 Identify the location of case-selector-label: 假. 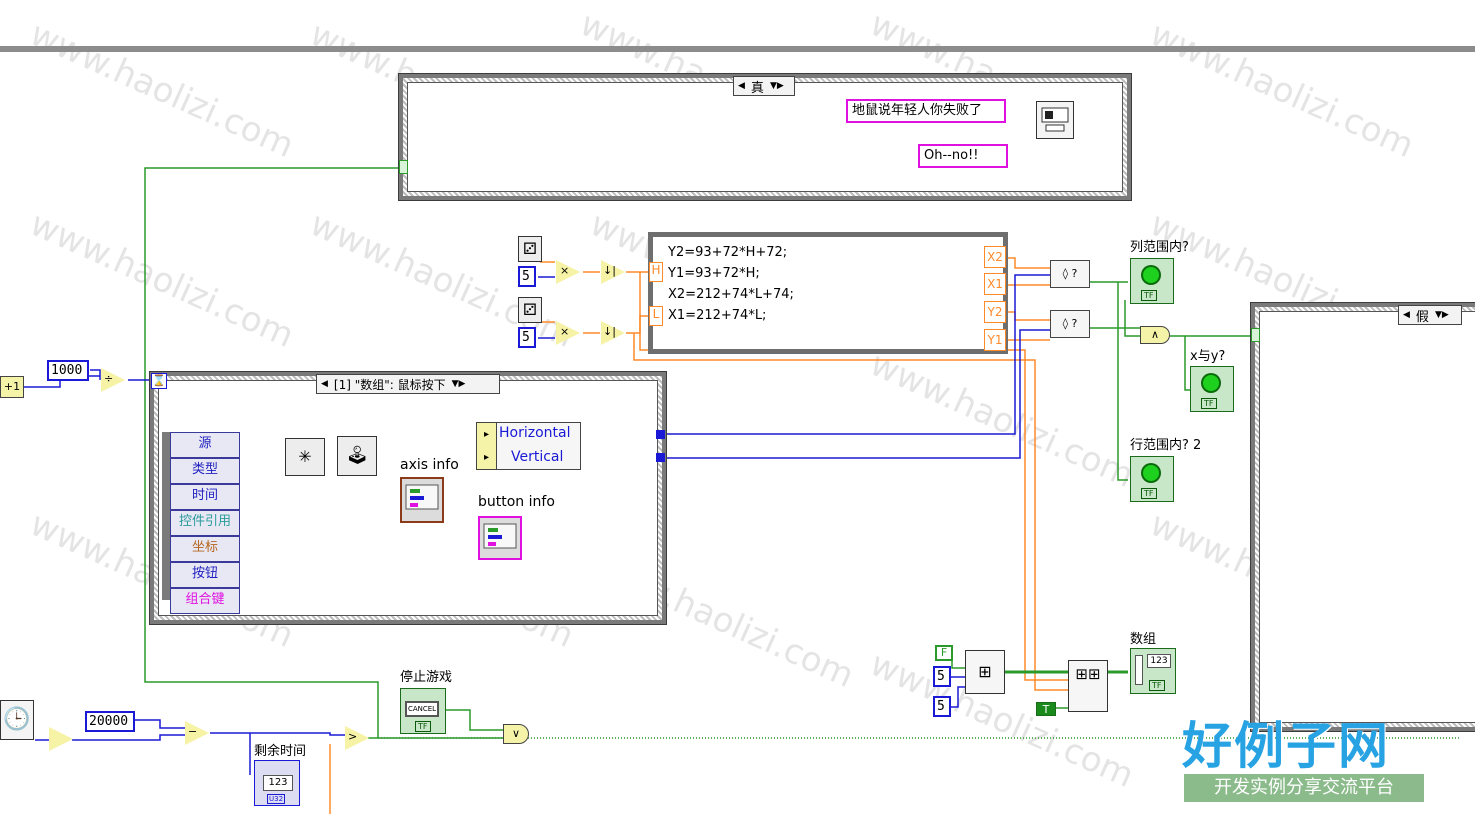
(1422, 317).